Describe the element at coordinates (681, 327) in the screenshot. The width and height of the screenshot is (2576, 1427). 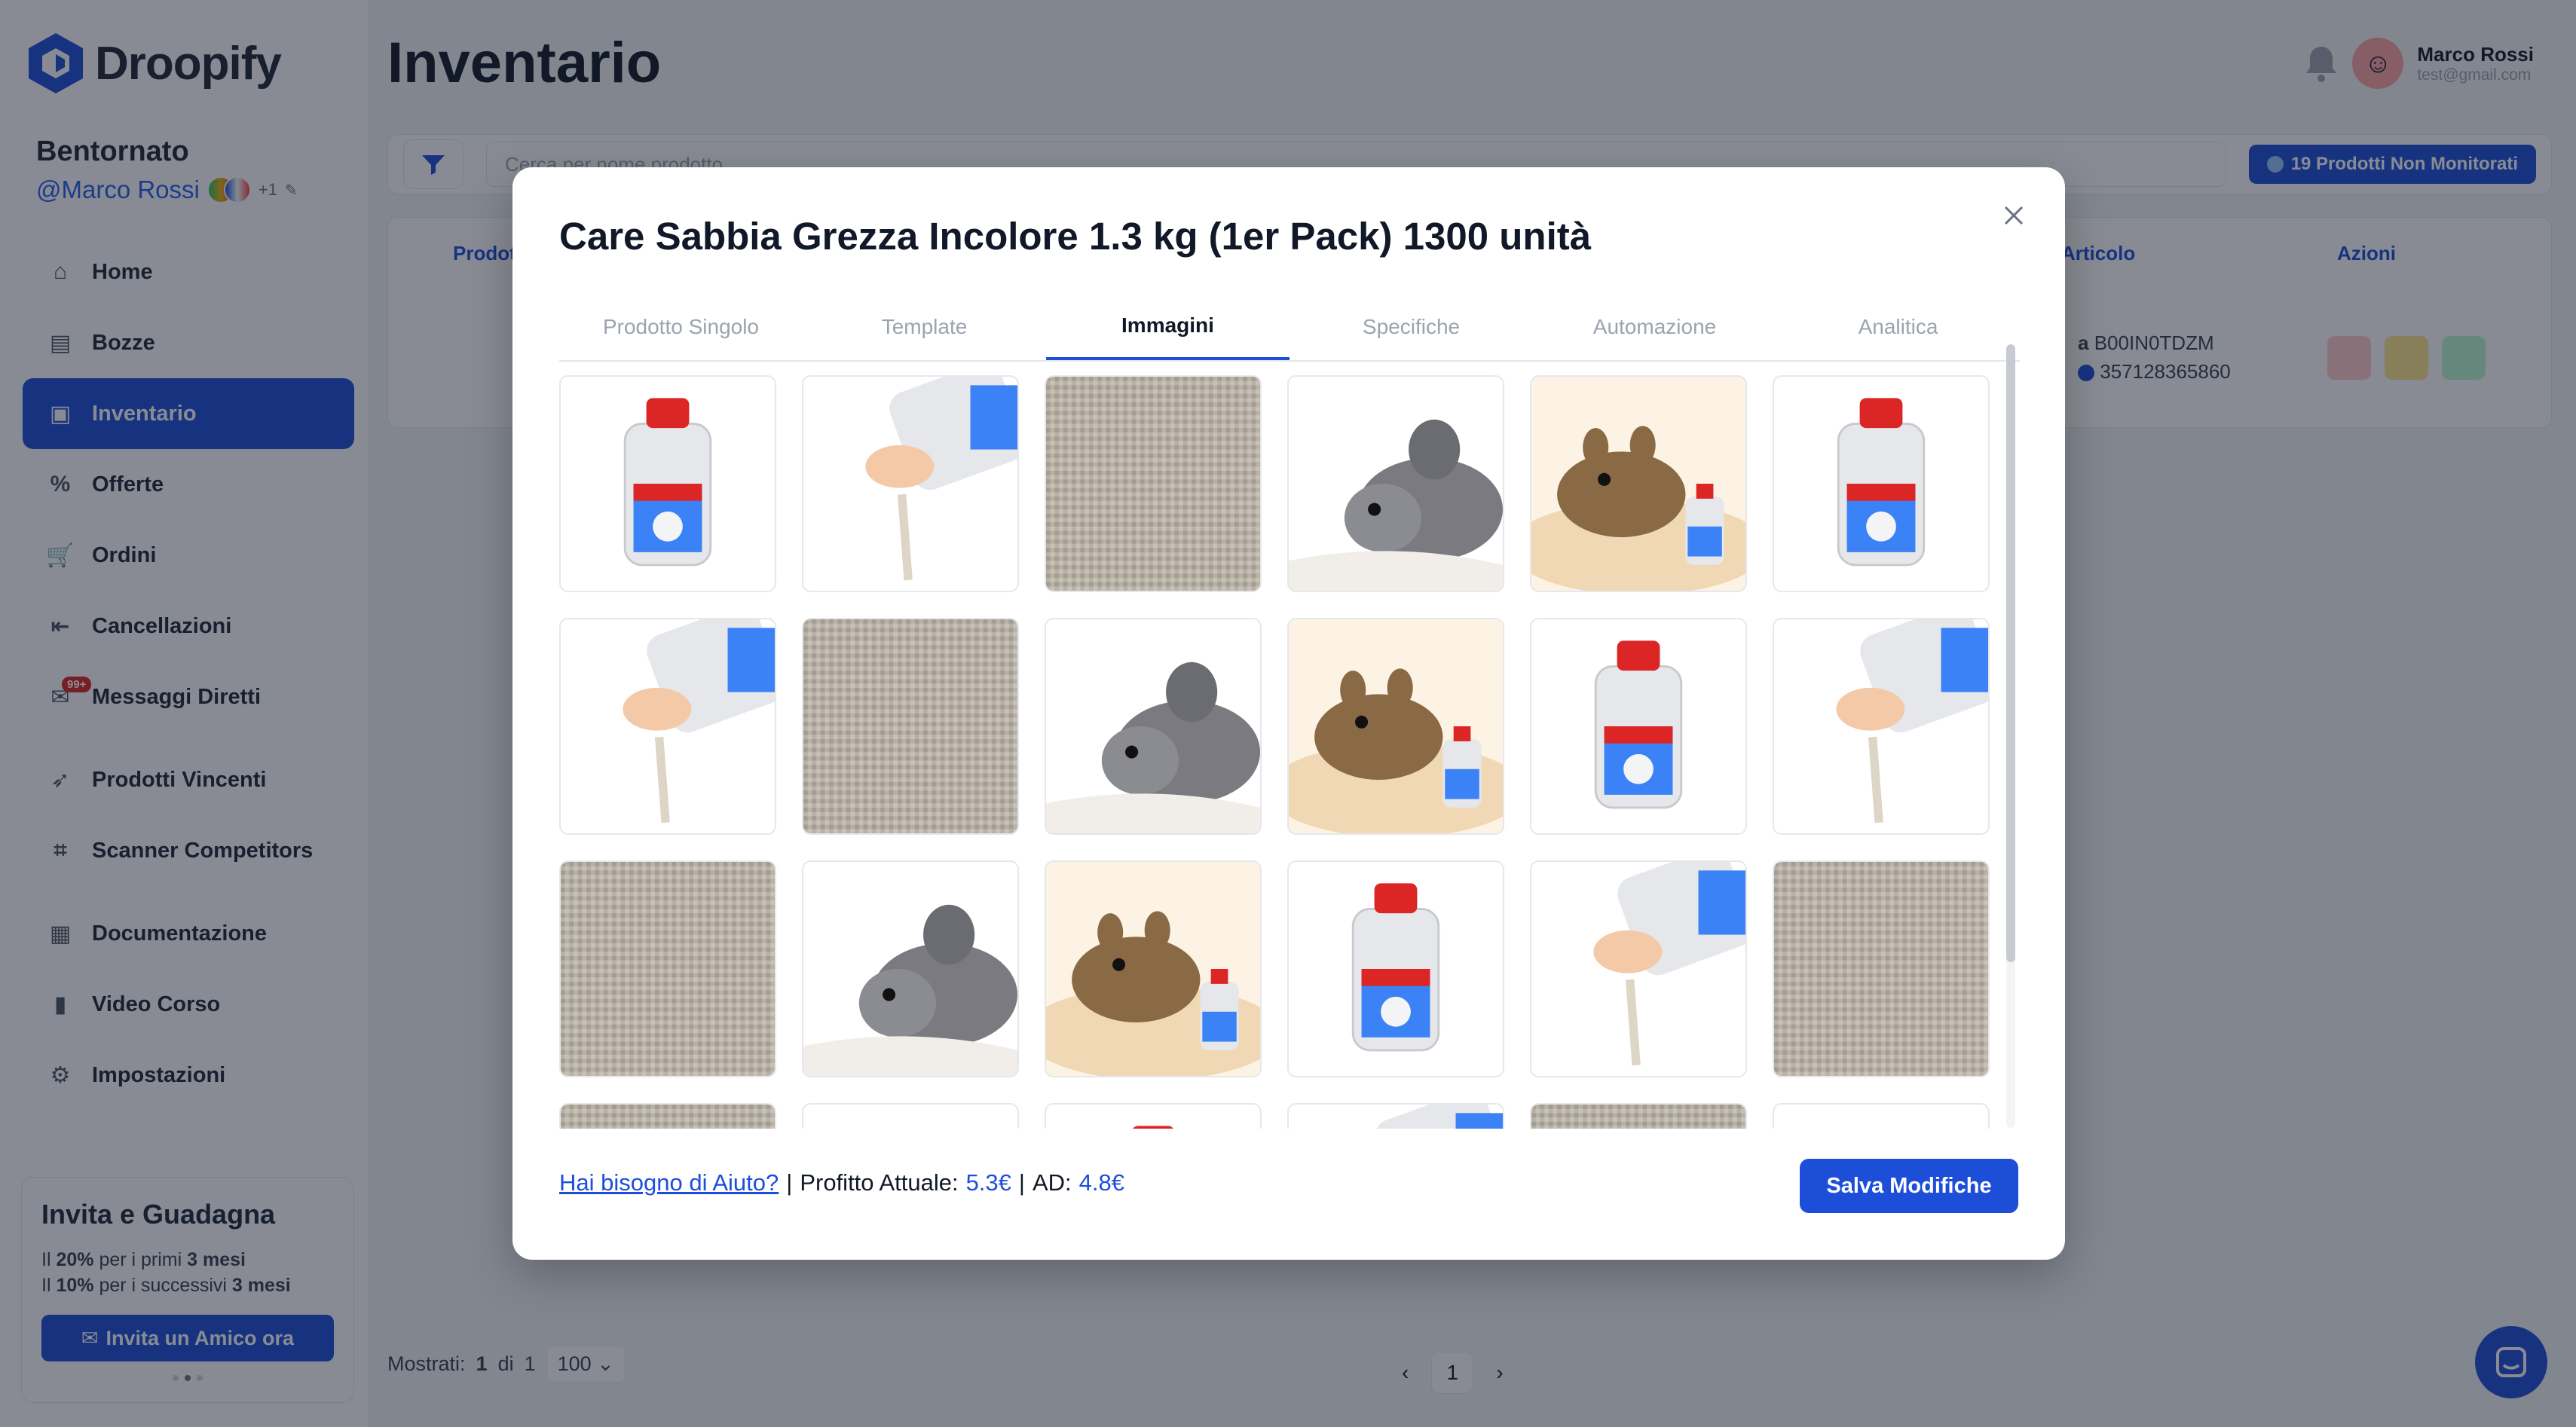
I see `tab-prodotto-singolo: Prodotto Singolo` at that location.